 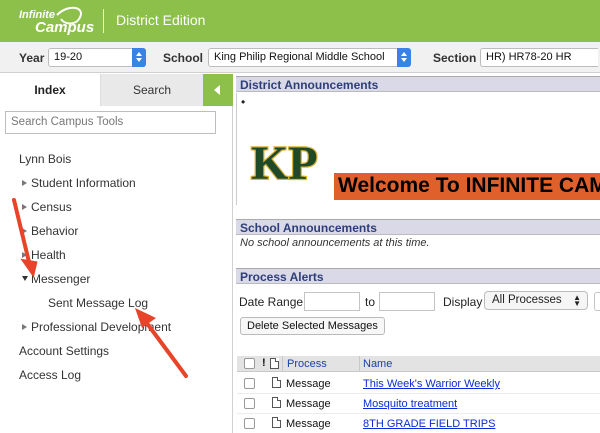 I want to click on top-bar: Infinite Campus District Edition, so click(x=300, y=21).